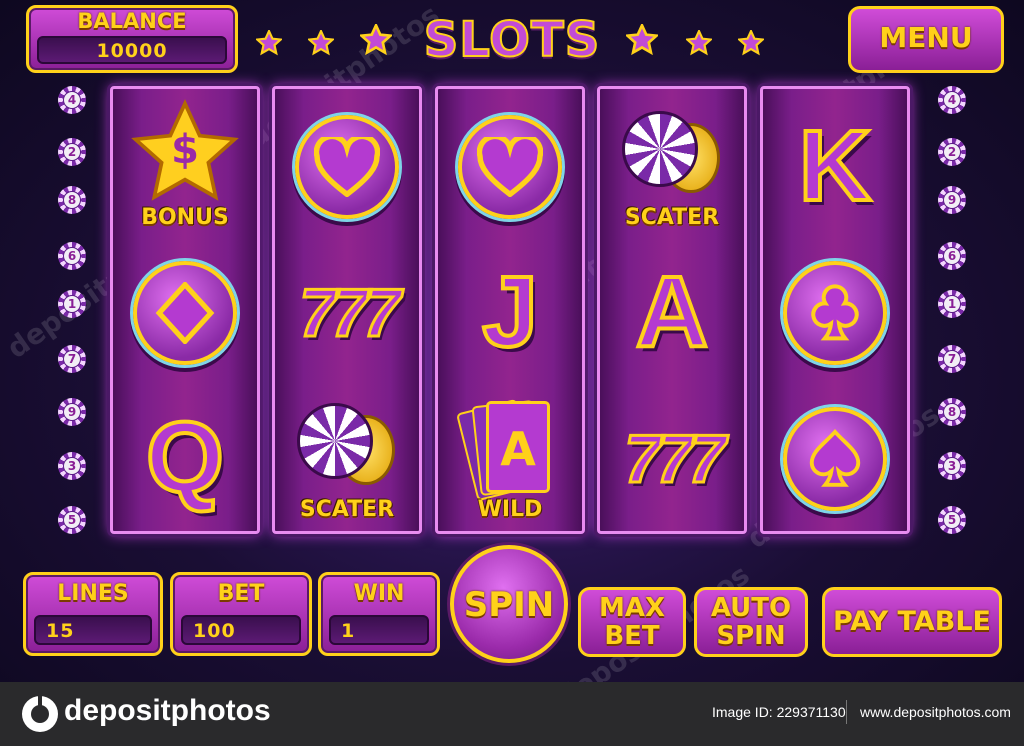  Describe the element at coordinates (379, 593) in the screenshot. I see `win-label: WIN` at that location.